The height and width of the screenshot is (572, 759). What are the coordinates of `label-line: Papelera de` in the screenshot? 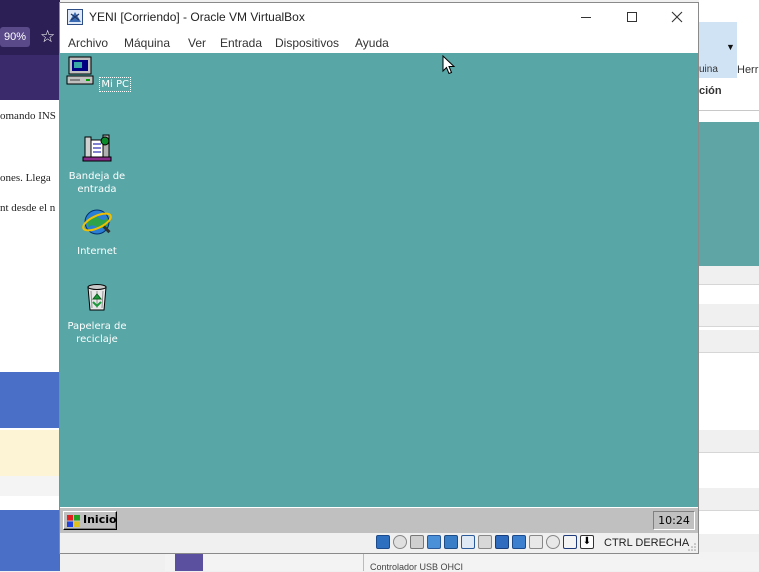 It's located at (97, 326).